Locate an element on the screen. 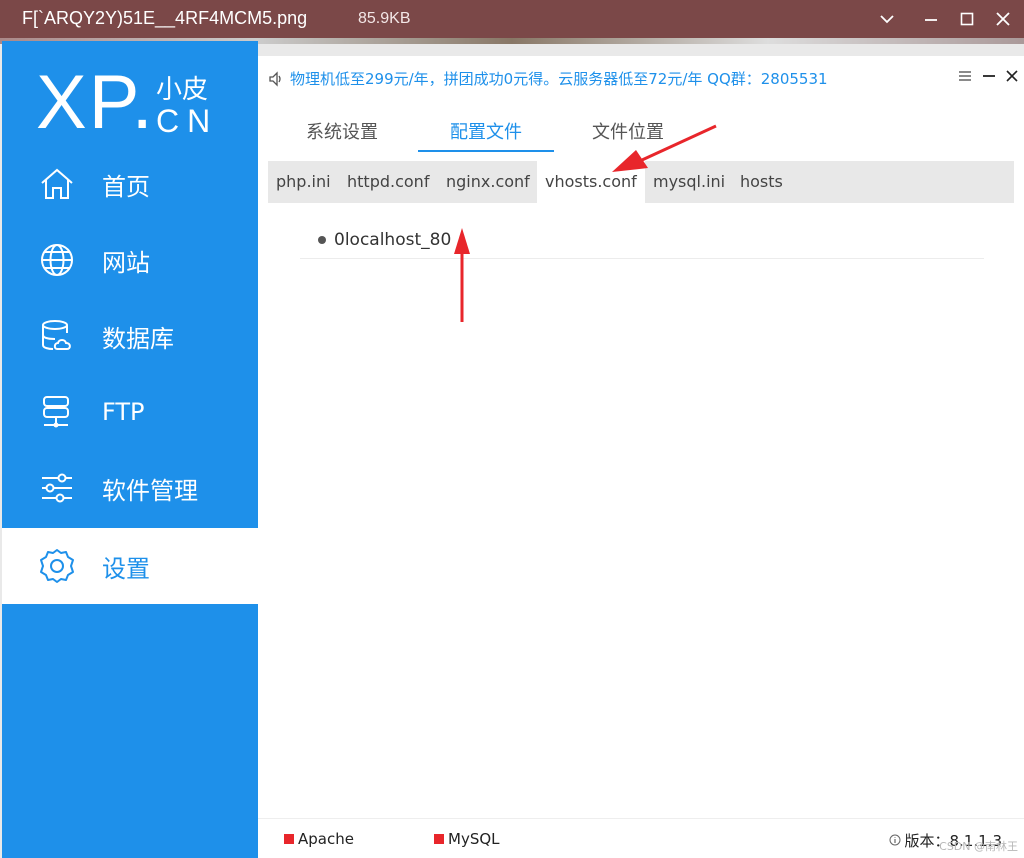  tab-config-files: 配置文件 is located at coordinates (486, 135).